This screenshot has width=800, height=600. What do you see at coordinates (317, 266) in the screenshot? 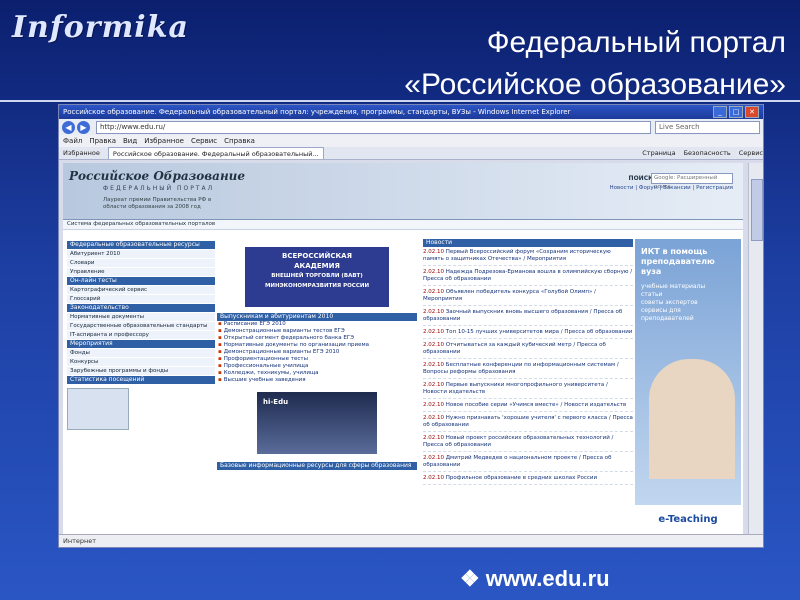
I see `vavt-line2: АКАДЕМИЯ` at bounding box center [317, 266].